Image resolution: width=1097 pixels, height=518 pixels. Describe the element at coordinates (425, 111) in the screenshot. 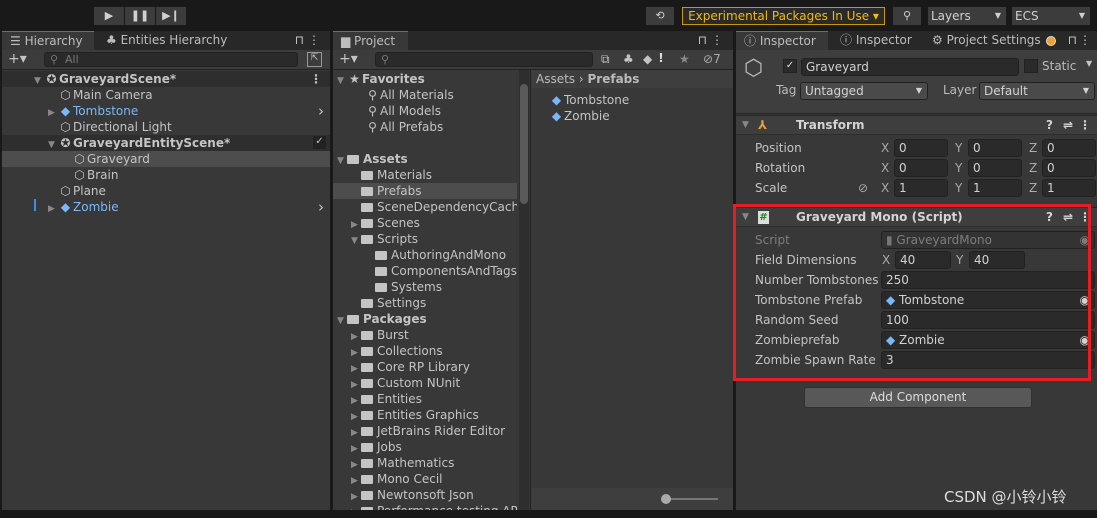

I see `project-tree-item: ⚲ All Models` at that location.